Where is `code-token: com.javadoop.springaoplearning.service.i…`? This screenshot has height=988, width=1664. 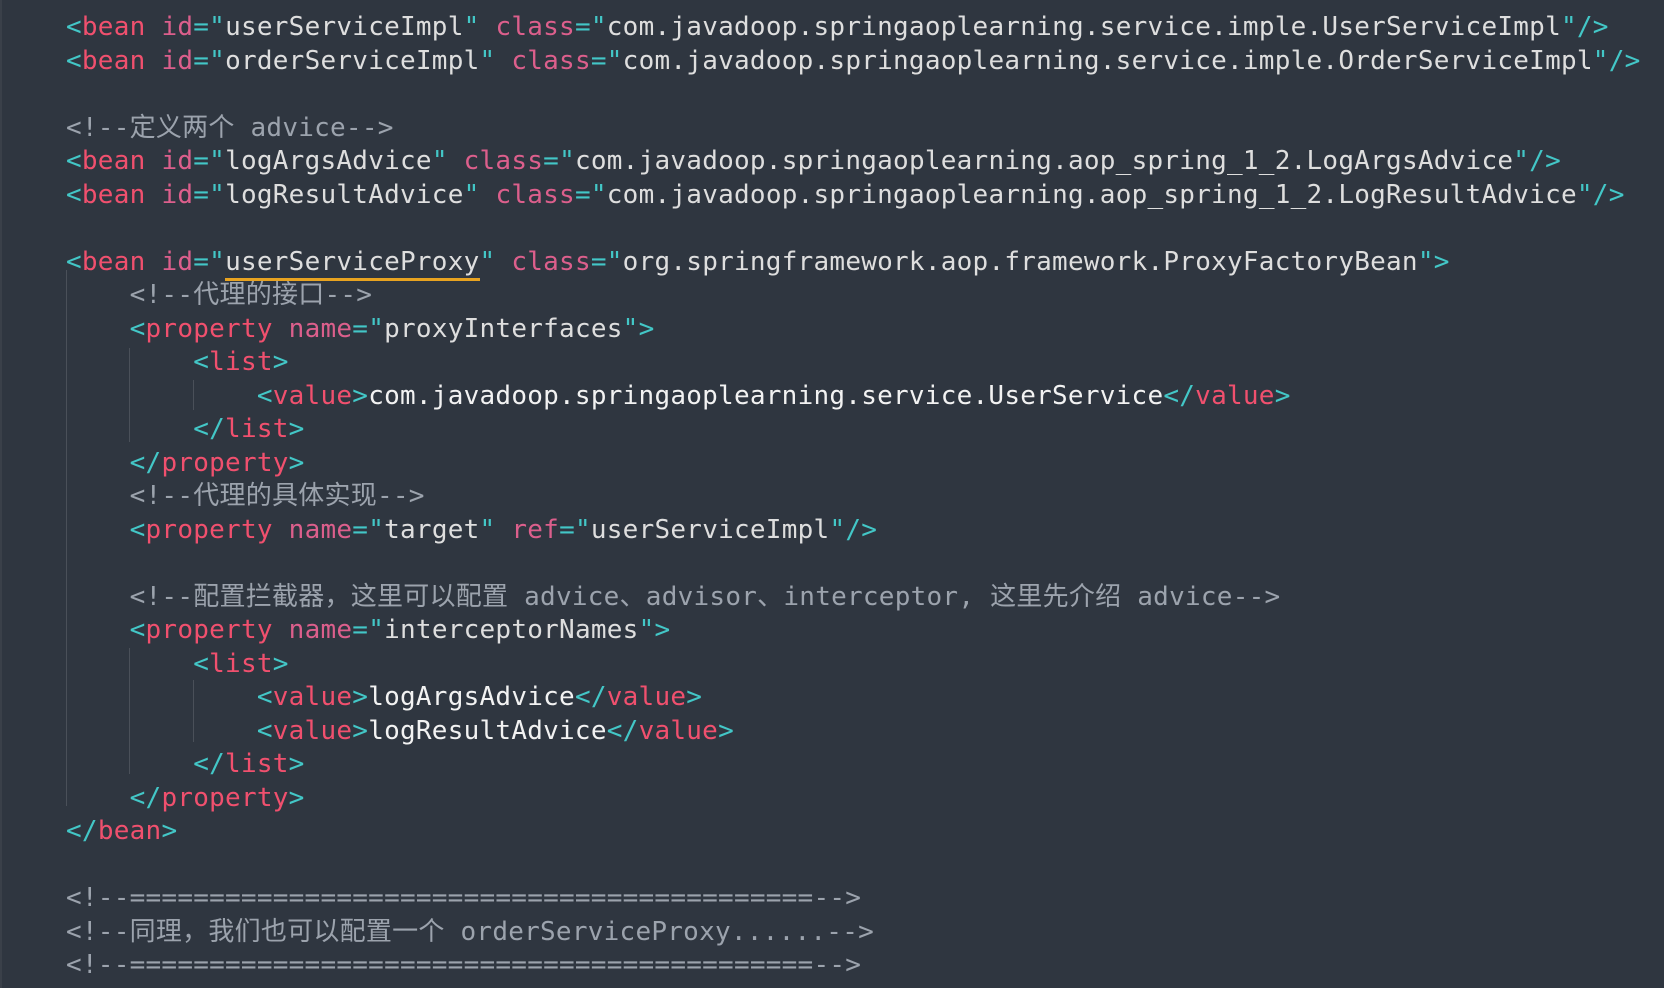 code-token: com.javadoop.springaoplearning.service.i… is located at coordinates (1107, 60).